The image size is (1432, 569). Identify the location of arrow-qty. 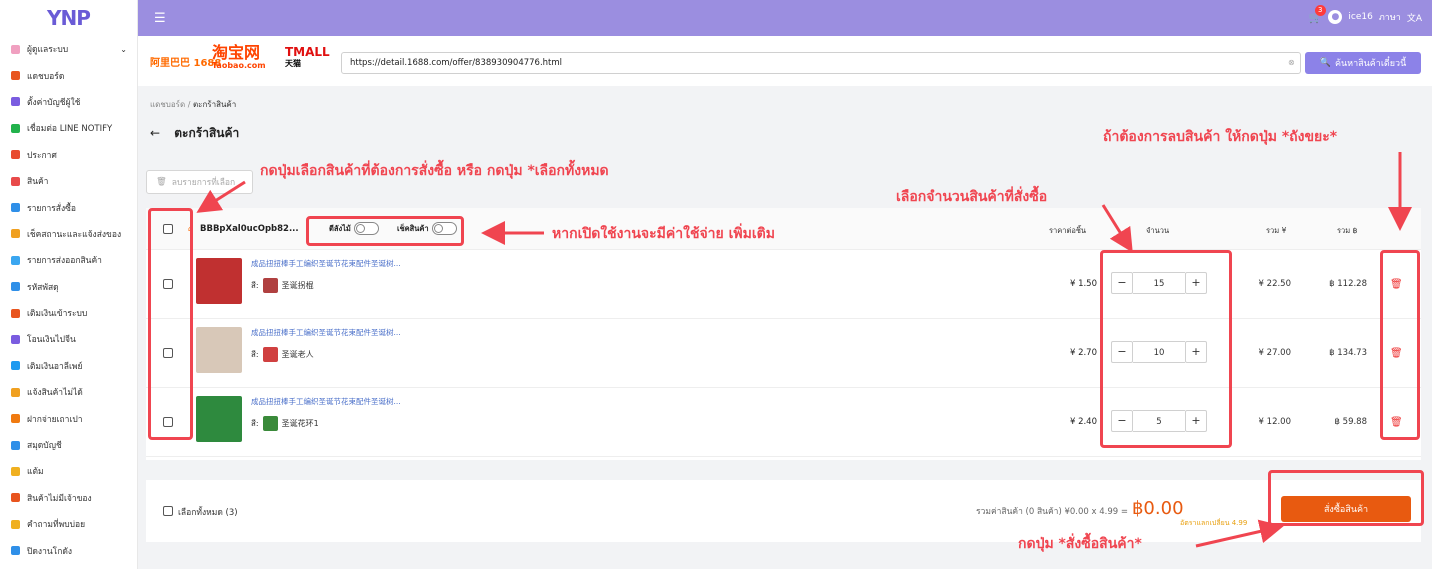
(1117, 228).